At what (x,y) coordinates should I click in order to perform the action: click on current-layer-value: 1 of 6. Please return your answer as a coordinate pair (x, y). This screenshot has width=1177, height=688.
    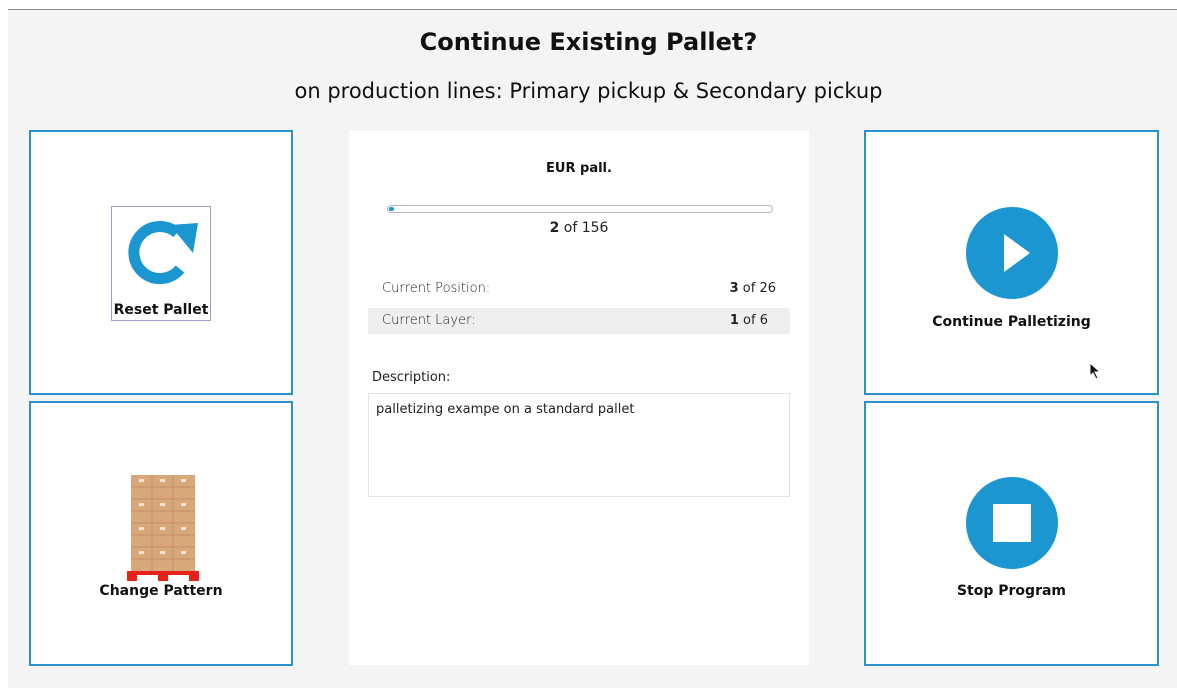
    Looking at the image, I should click on (748, 320).